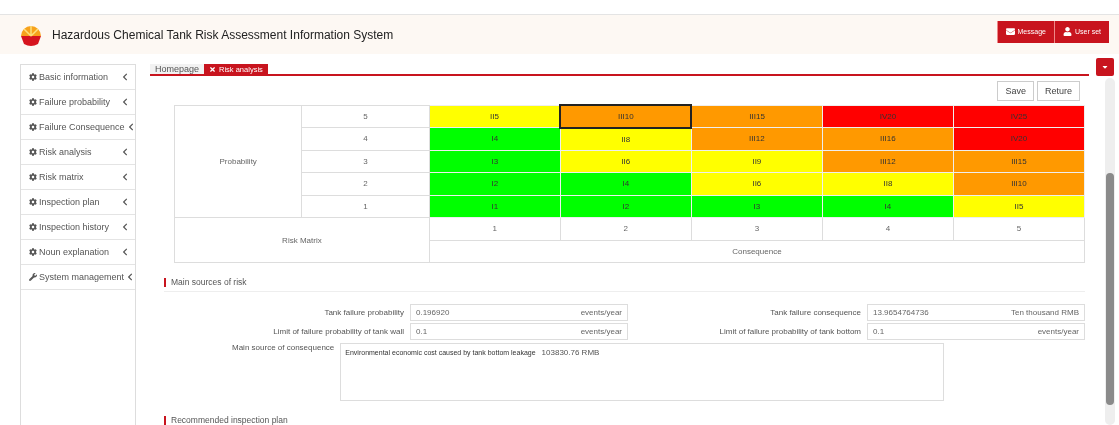  Describe the element at coordinates (213, 69) in the screenshot. I see `close-icon` at that location.